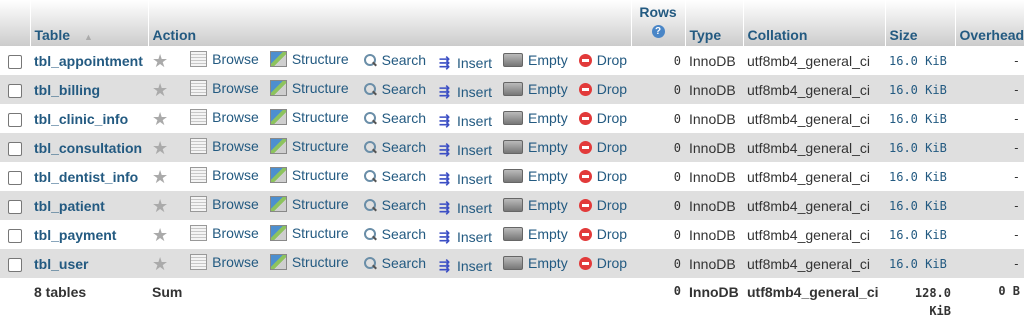 This screenshot has width=1024, height=320. Describe the element at coordinates (714, 89) in the screenshot. I see `engine-type: InnoDB` at that location.